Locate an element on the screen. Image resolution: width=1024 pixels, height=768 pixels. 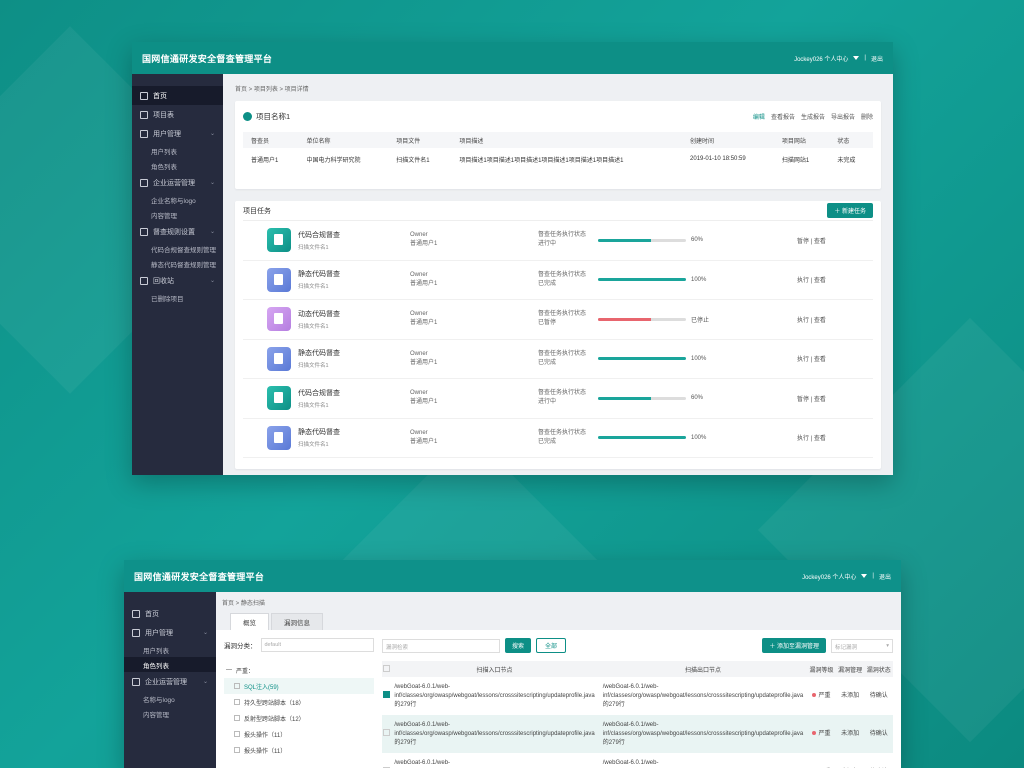
tree-item: 持久型跨站脚本（18） is located at coordinates (299, 702).